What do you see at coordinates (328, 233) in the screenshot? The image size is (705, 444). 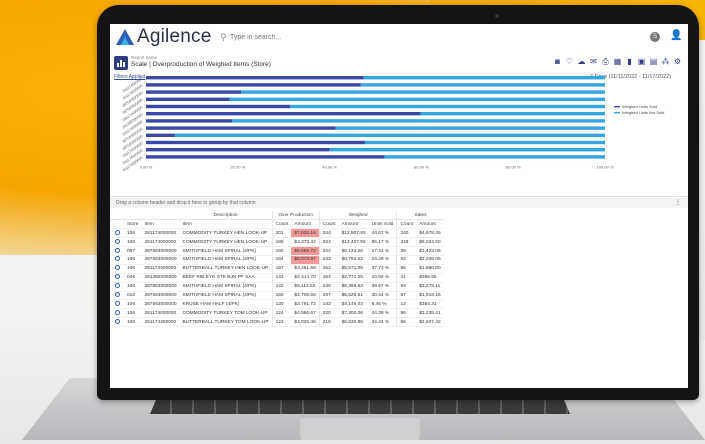 I see `table-cell: 344` at bounding box center [328, 233].